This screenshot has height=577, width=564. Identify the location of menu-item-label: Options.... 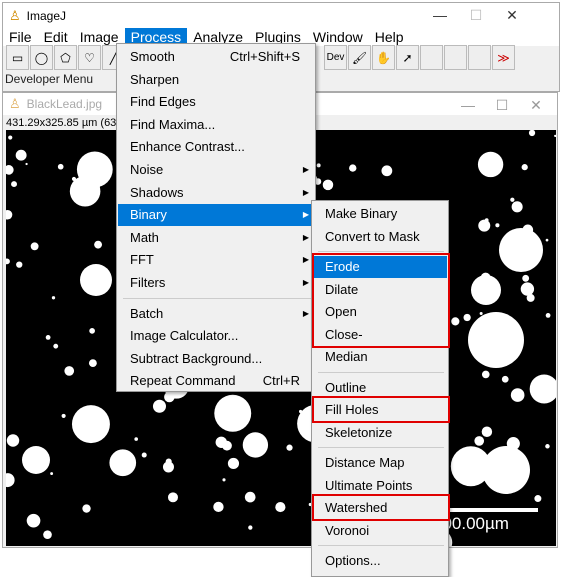
(353, 560).